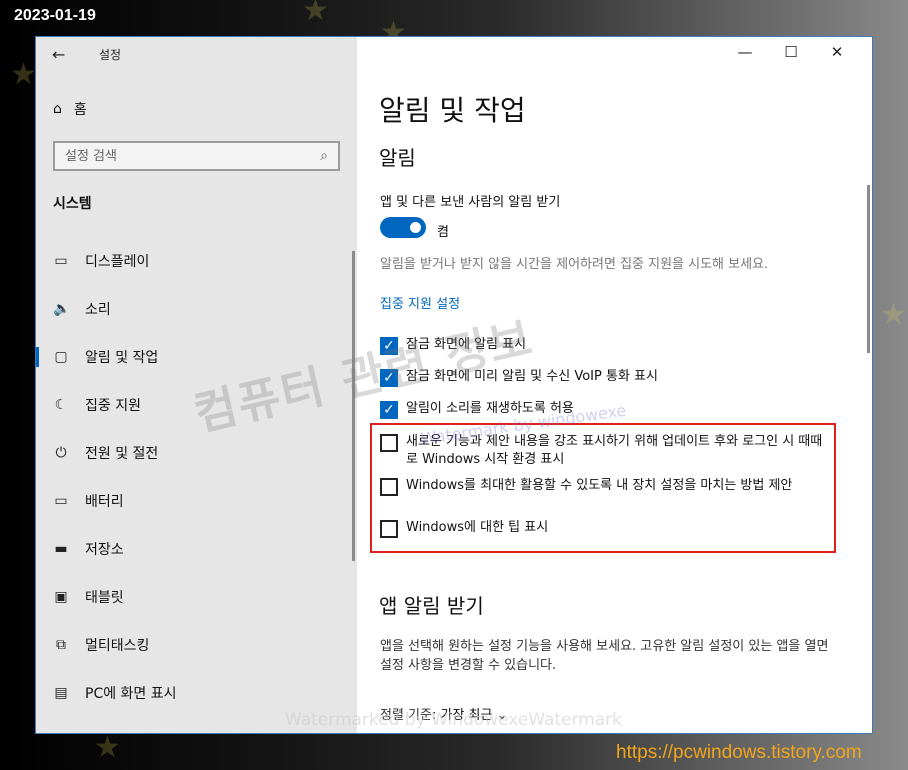 This screenshot has height=770, width=908. Describe the element at coordinates (196, 453) in the screenshot. I see `sidebar-item-power: ⏻ 전원 및 절전` at that location.